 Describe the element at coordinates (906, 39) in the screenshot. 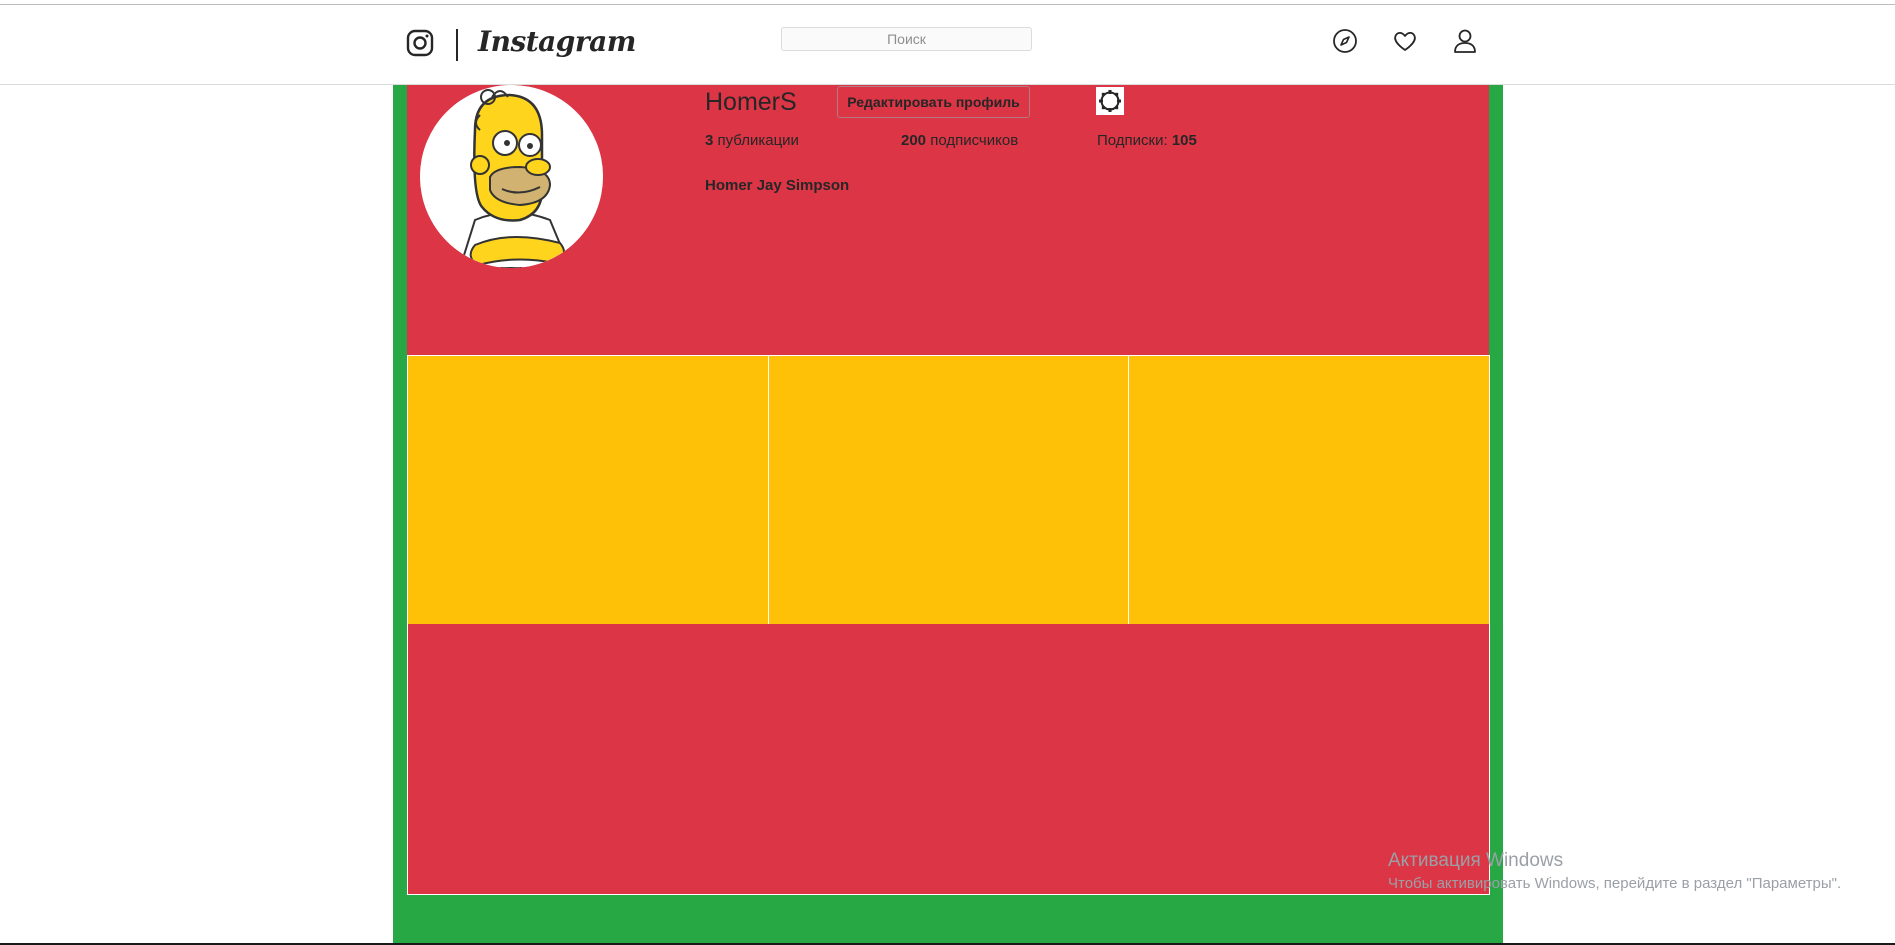

I see `search-input: Поиск` at that location.